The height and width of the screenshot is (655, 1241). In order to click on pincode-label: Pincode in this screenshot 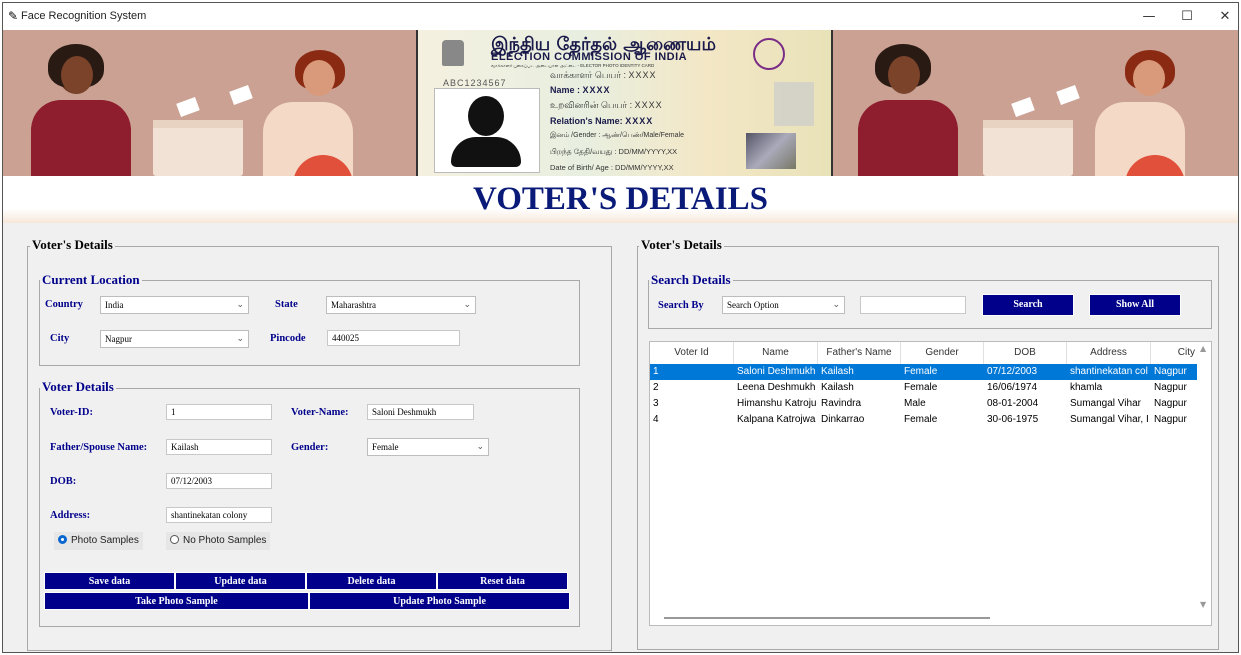, I will do `click(288, 338)`.